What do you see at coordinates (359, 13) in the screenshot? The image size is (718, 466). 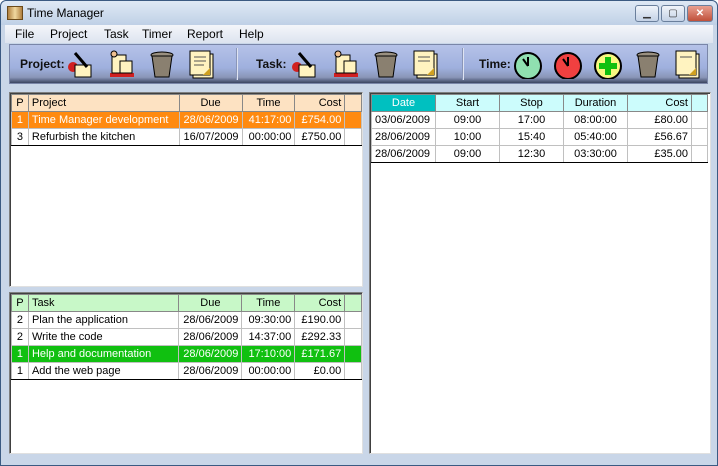 I see `title-bar: Time Manager ▁ ▢ ✕` at bounding box center [359, 13].